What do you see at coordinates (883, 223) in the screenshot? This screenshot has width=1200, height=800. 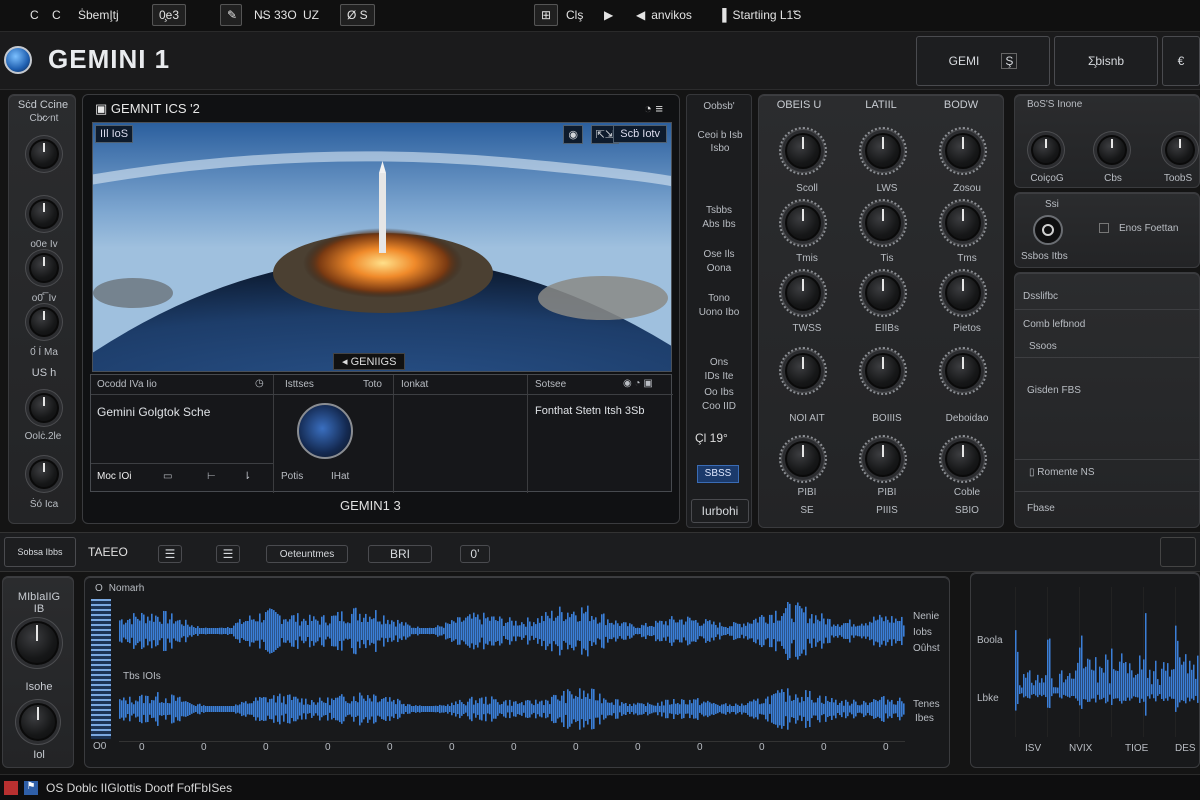 I see `knob-r2-c2` at bounding box center [883, 223].